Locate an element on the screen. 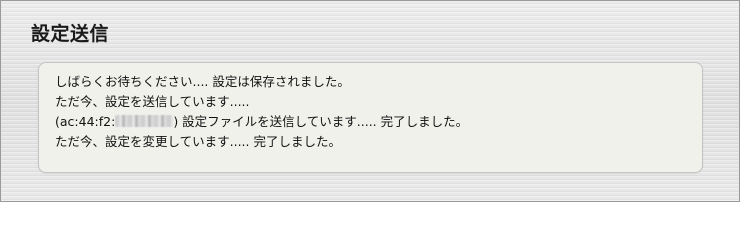 Image resolution: width=740 pixels, height=240 pixels. status-message-file-sent: (ac:44:f2: ) 設定ファイルを送信しています..... 完了しました。 is located at coordinates (370, 122).